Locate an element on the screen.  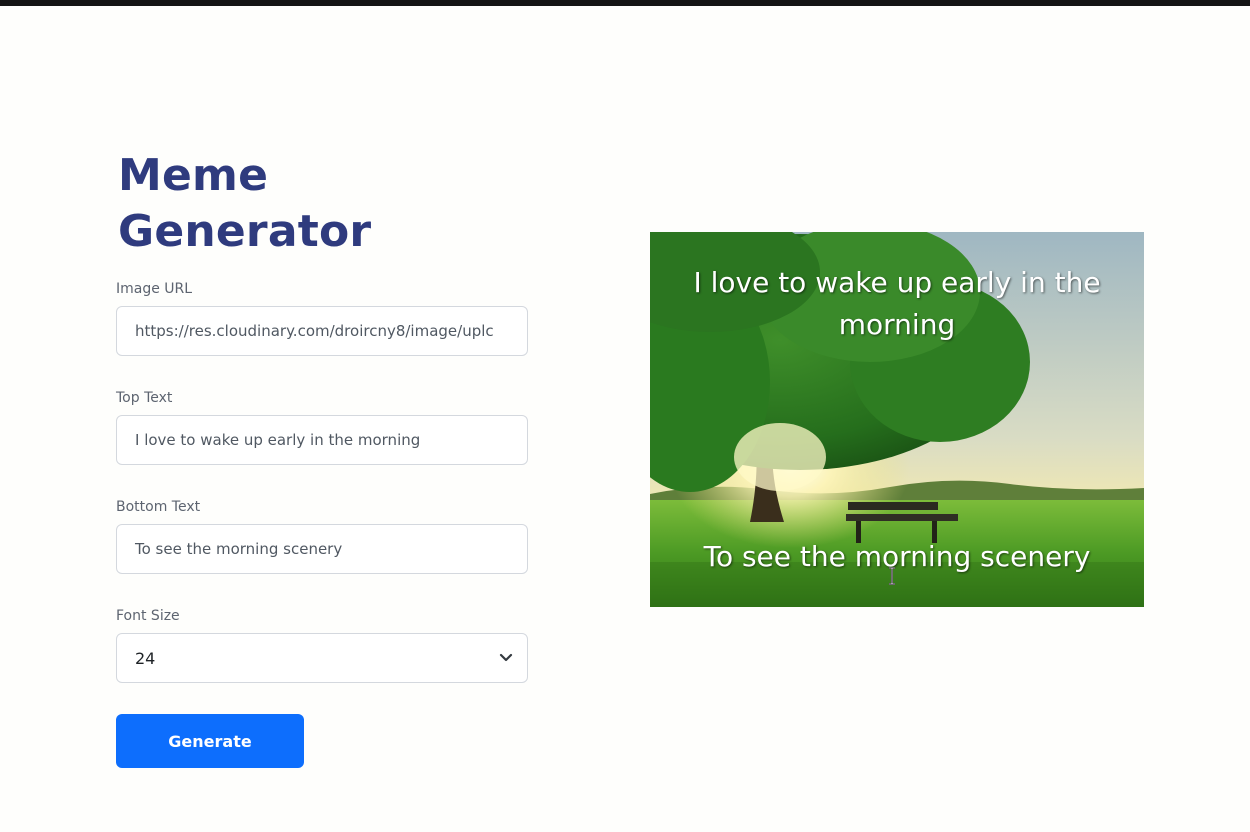
bottom-text-input: To see the morning scenery is located at coordinates (322, 549).